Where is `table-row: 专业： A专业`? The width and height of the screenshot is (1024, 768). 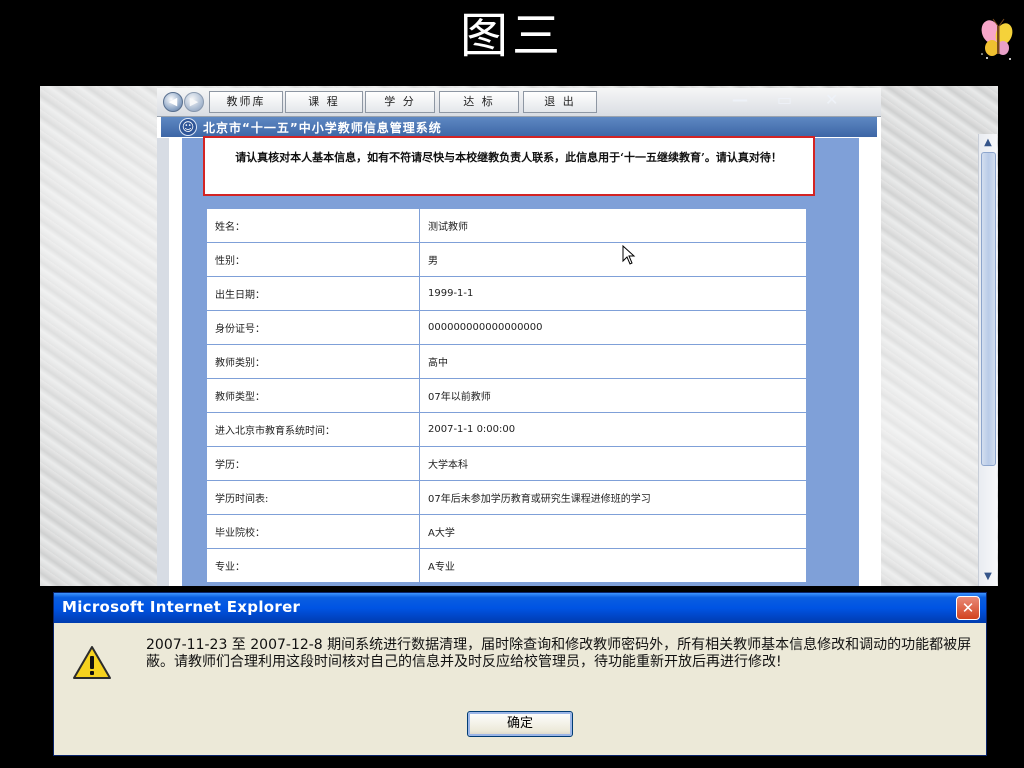 table-row: 专业： A专业 is located at coordinates (506, 565).